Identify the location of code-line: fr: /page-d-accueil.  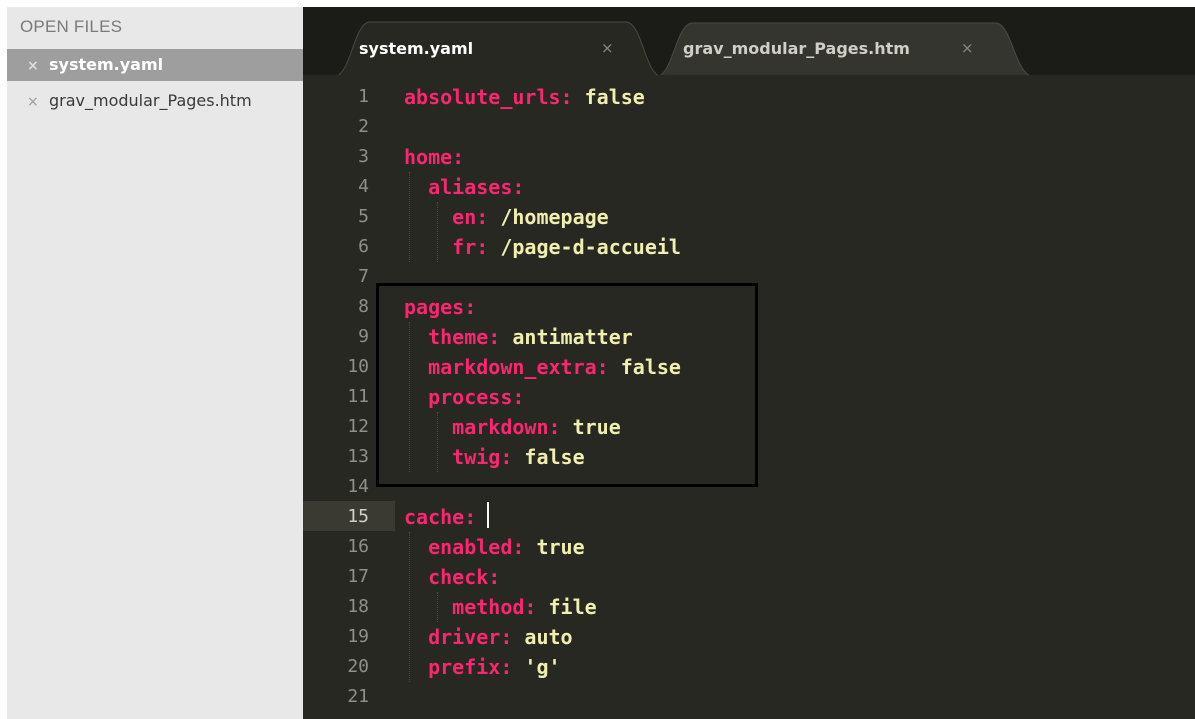
(542, 247).